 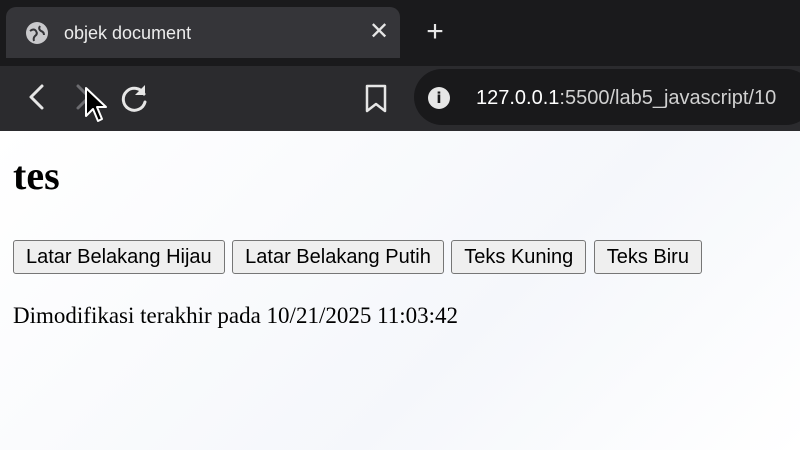 I want to click on new-tab-button: +, so click(x=435, y=32).